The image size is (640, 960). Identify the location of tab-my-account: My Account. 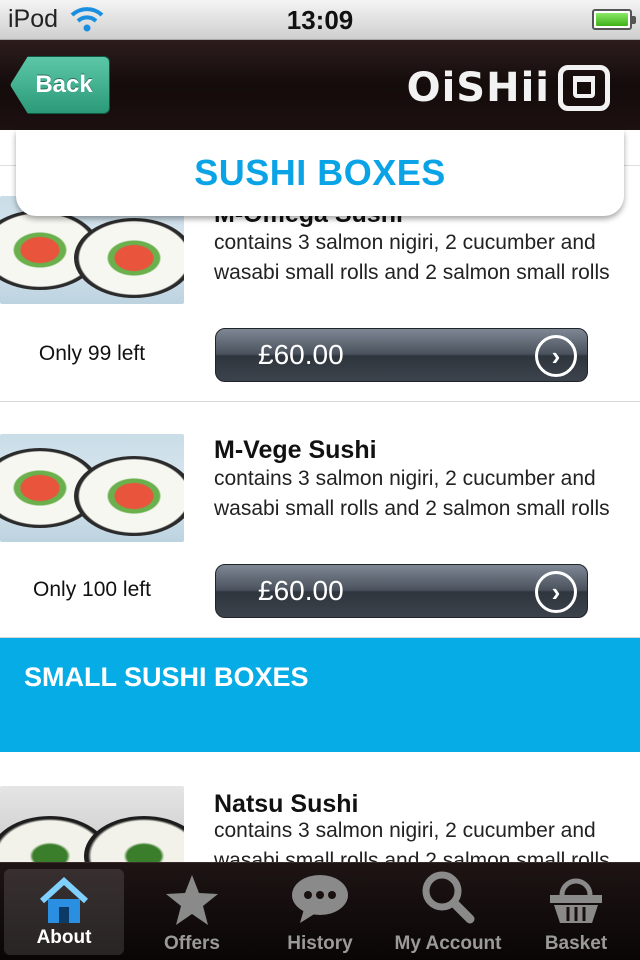
(448, 911).